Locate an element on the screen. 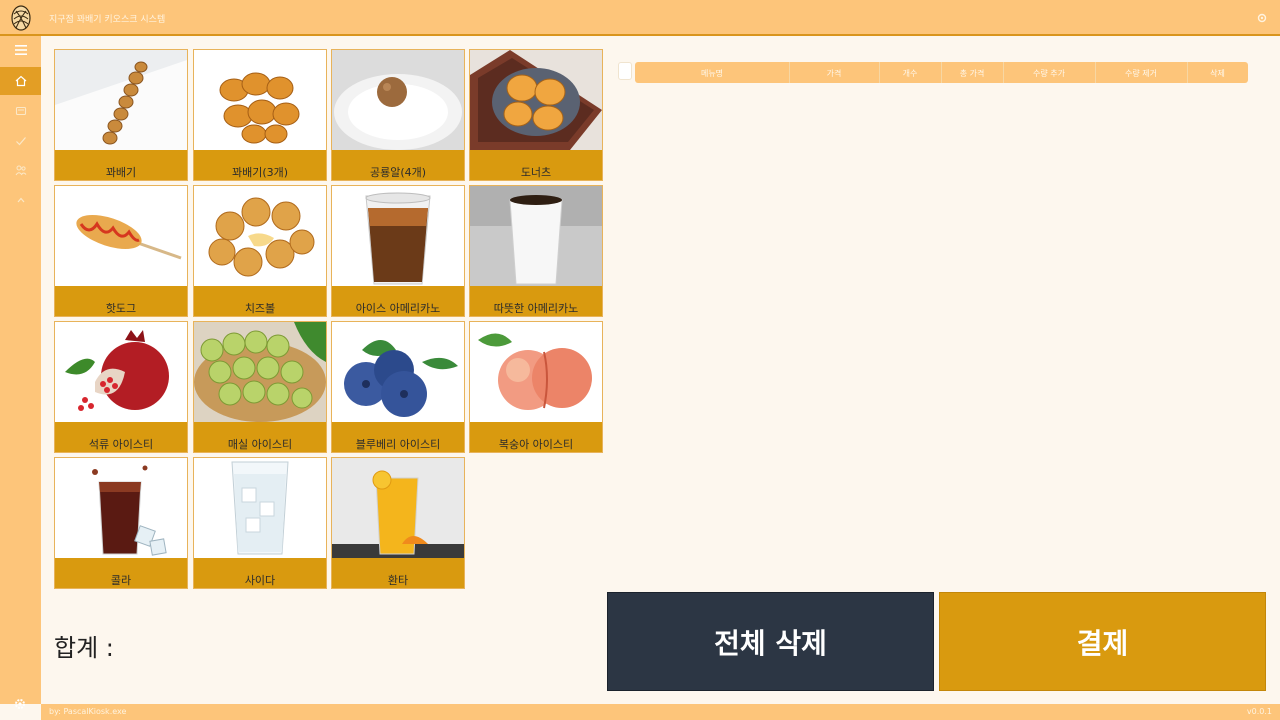 Image resolution: width=1280 pixels, height=720 pixels. order-table-header: 메뉴명 가격 개수 총 가격 수량 추가 수량 제거 삭제 is located at coordinates (941, 72).